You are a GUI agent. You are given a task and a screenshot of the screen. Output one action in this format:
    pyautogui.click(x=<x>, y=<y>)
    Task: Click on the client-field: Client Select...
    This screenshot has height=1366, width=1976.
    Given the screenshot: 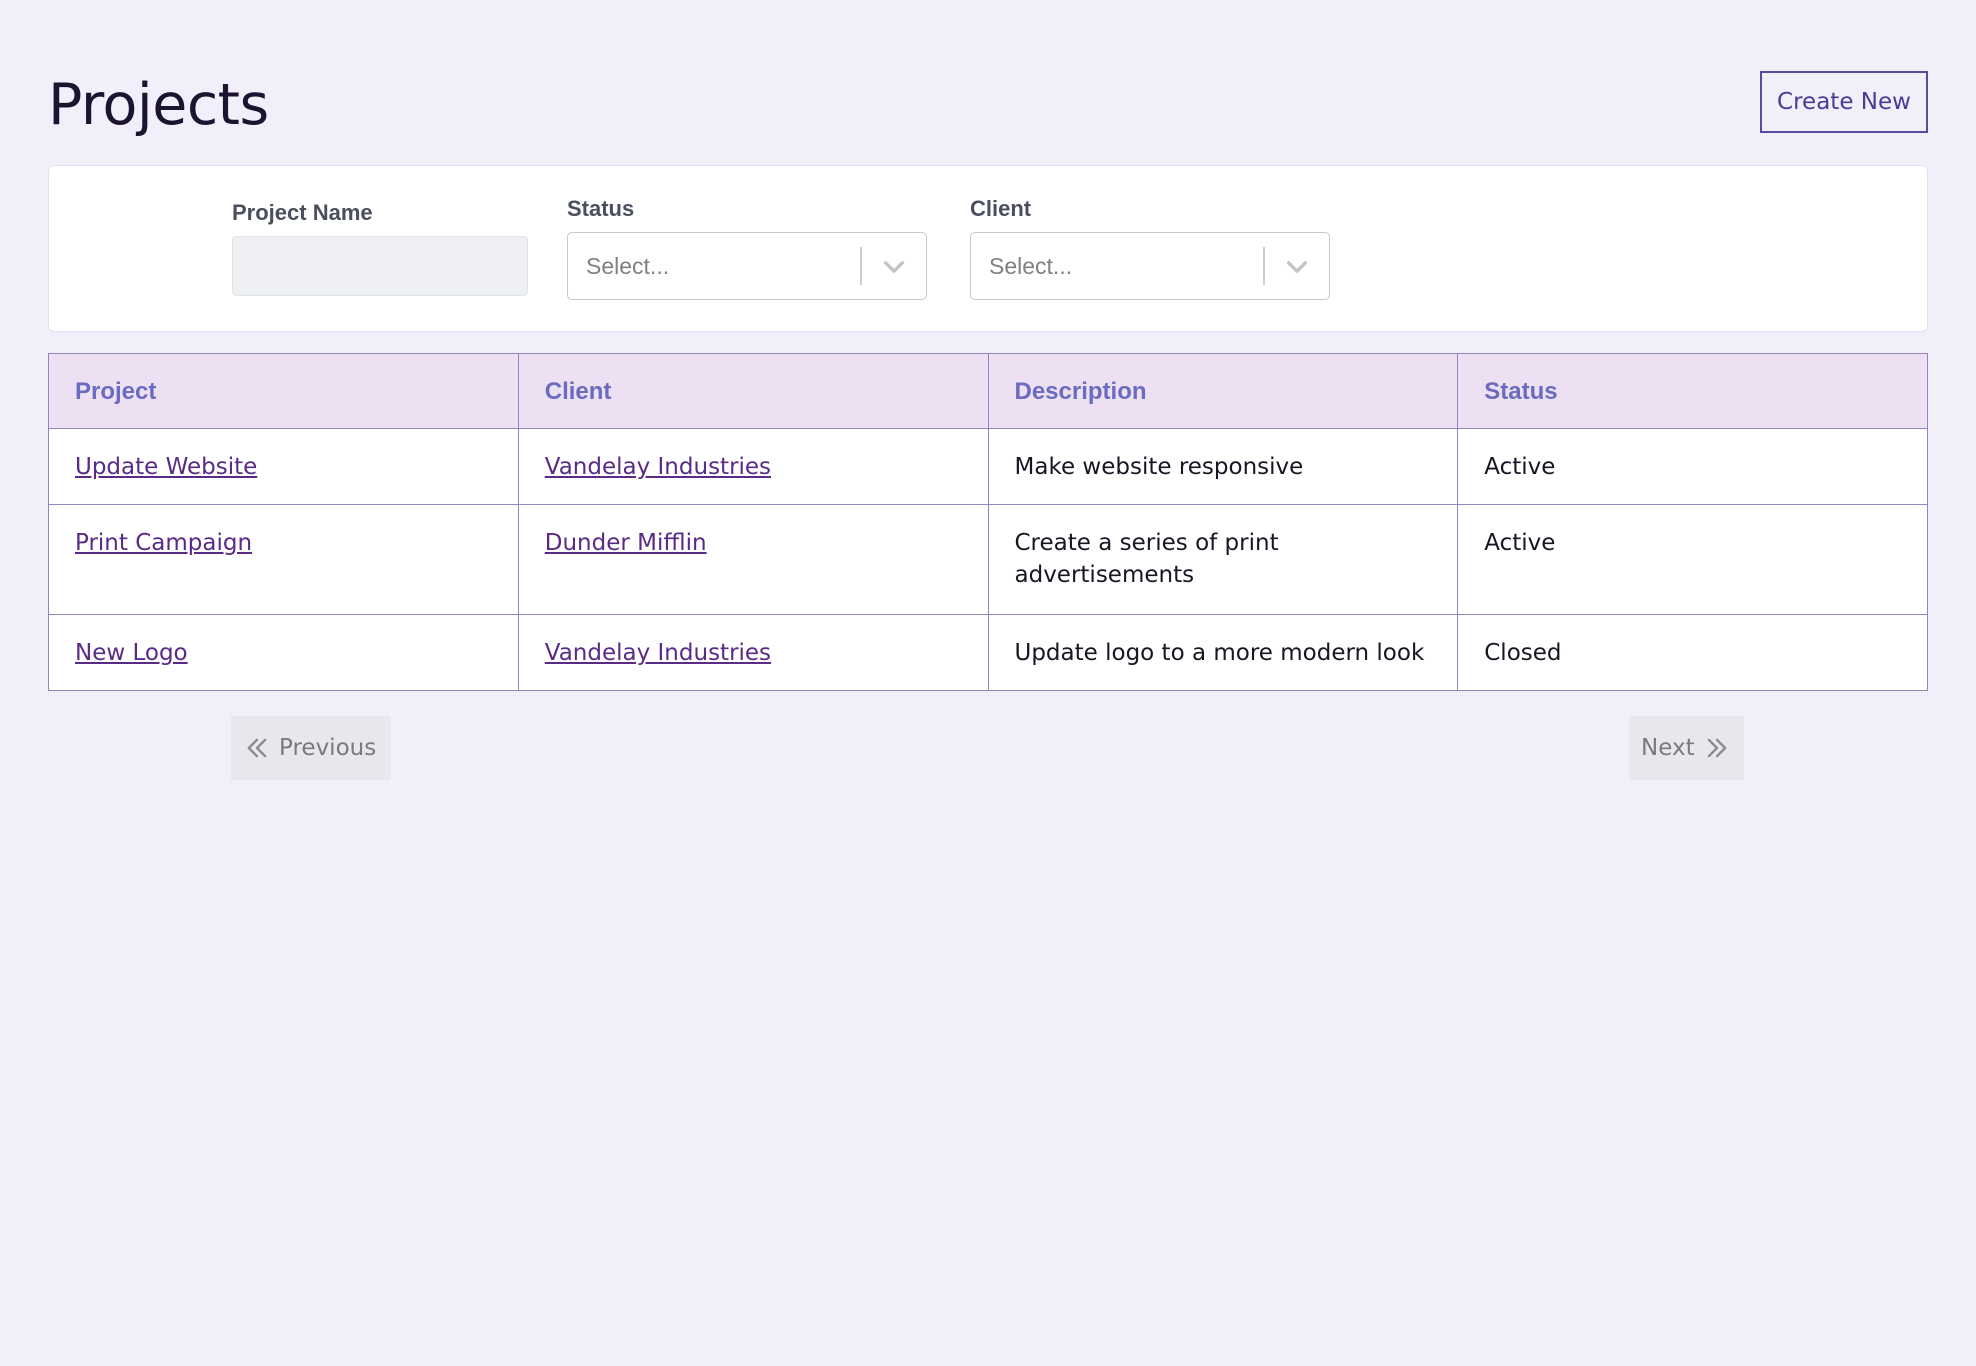 What is the action you would take?
    pyautogui.click(x=1150, y=248)
    